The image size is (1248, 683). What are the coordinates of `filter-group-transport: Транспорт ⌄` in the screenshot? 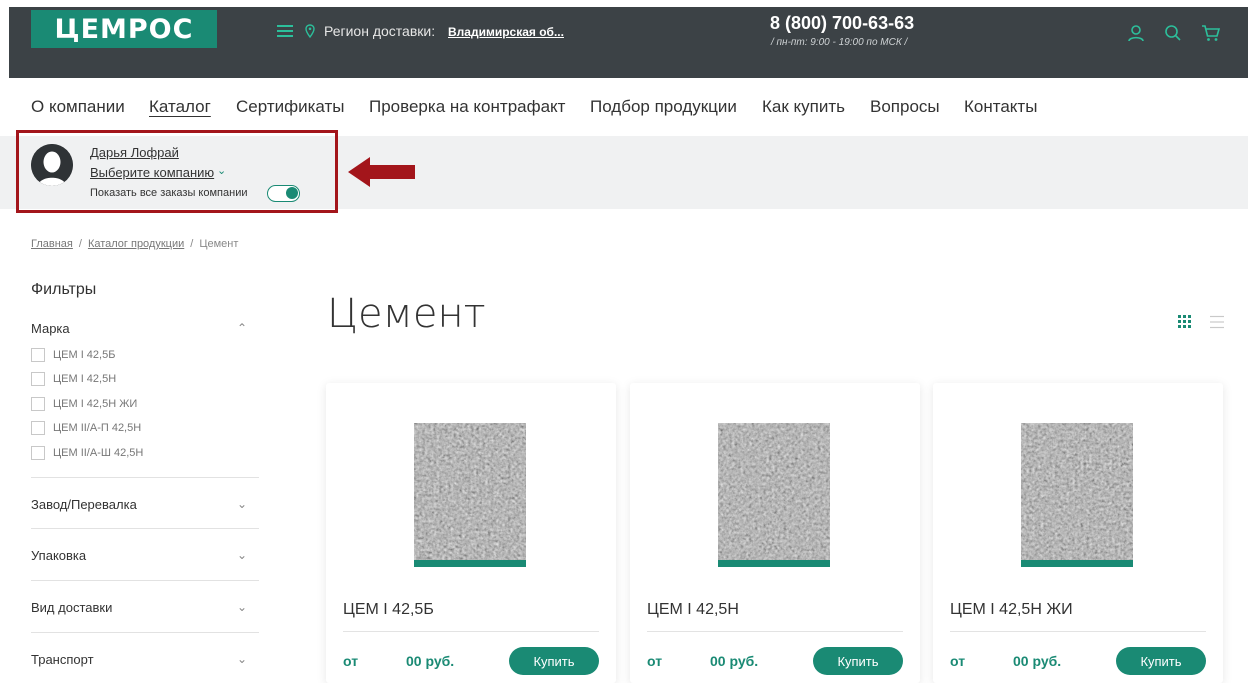 It's located at (145, 659).